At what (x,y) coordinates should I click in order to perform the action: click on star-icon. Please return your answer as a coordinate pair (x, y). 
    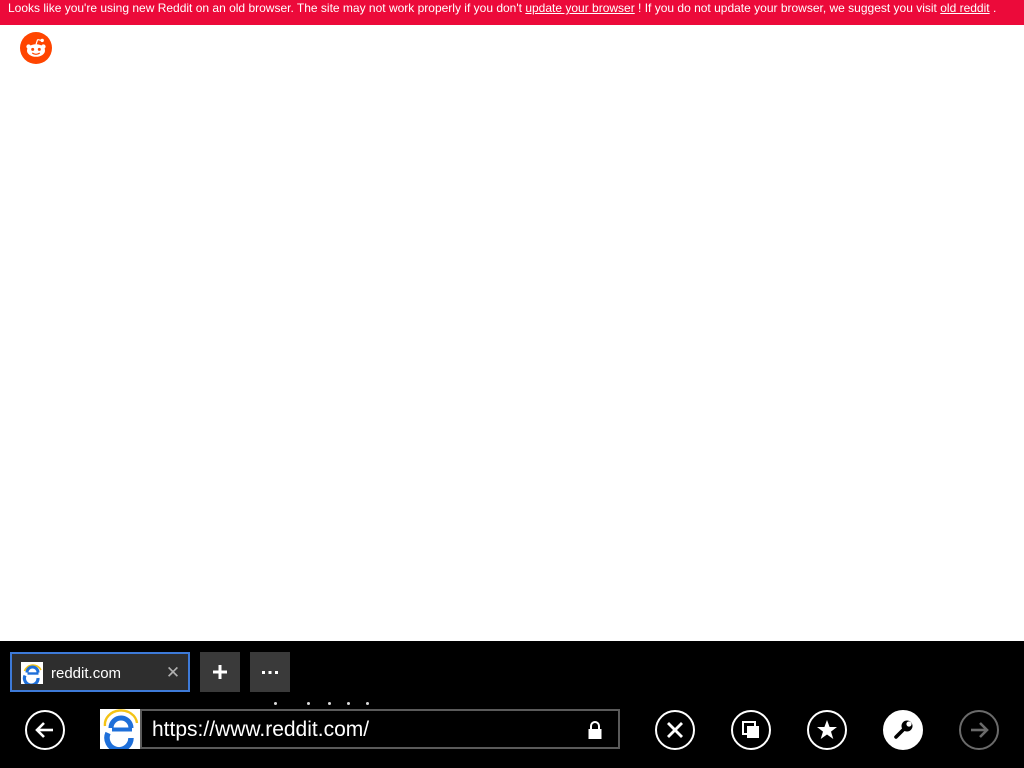
    Looking at the image, I should click on (827, 729).